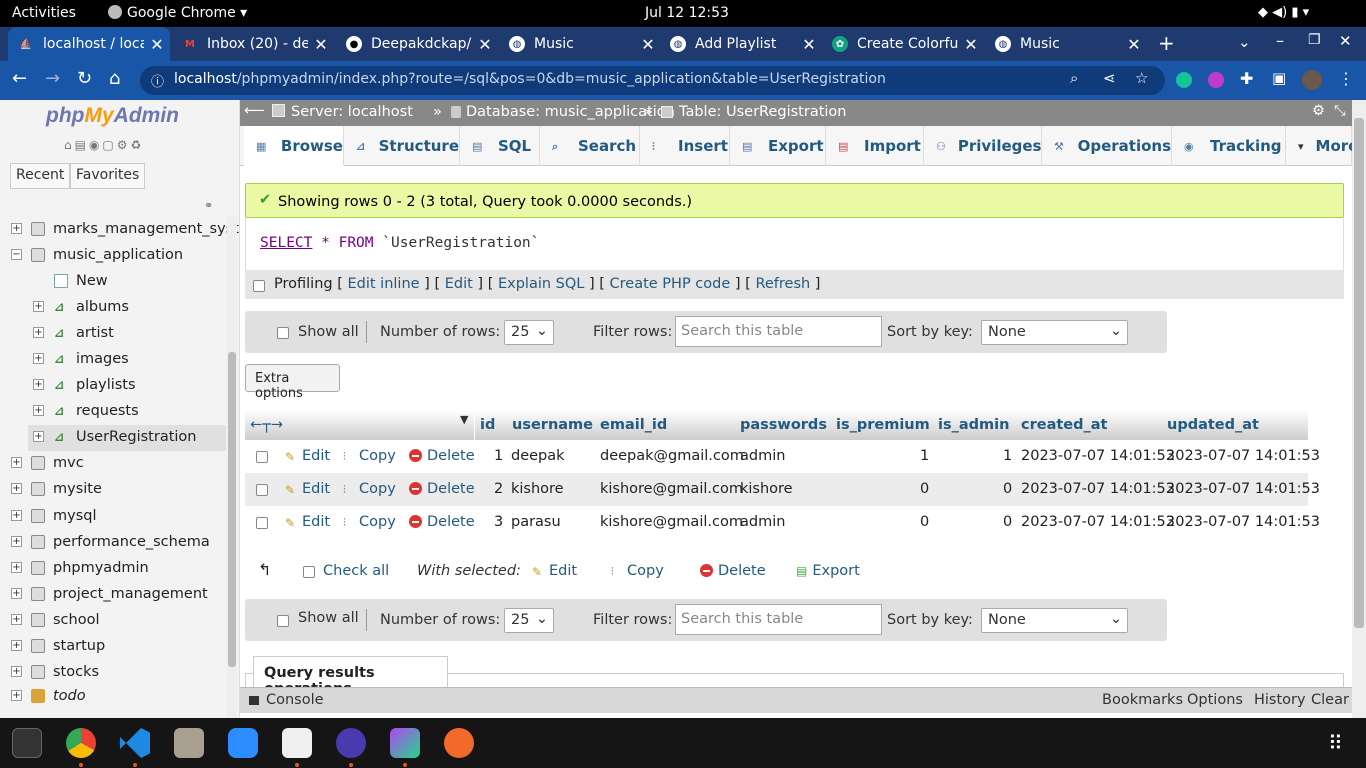  What do you see at coordinates (259, 286) in the screenshot?
I see `profiling-checkbox` at bounding box center [259, 286].